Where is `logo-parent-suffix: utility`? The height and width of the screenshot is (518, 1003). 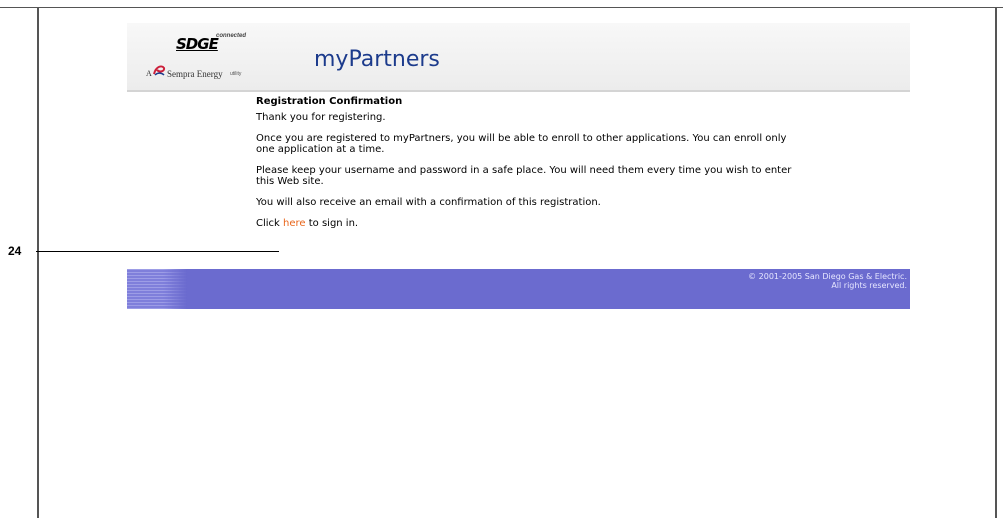 logo-parent-suffix: utility is located at coordinates (236, 74).